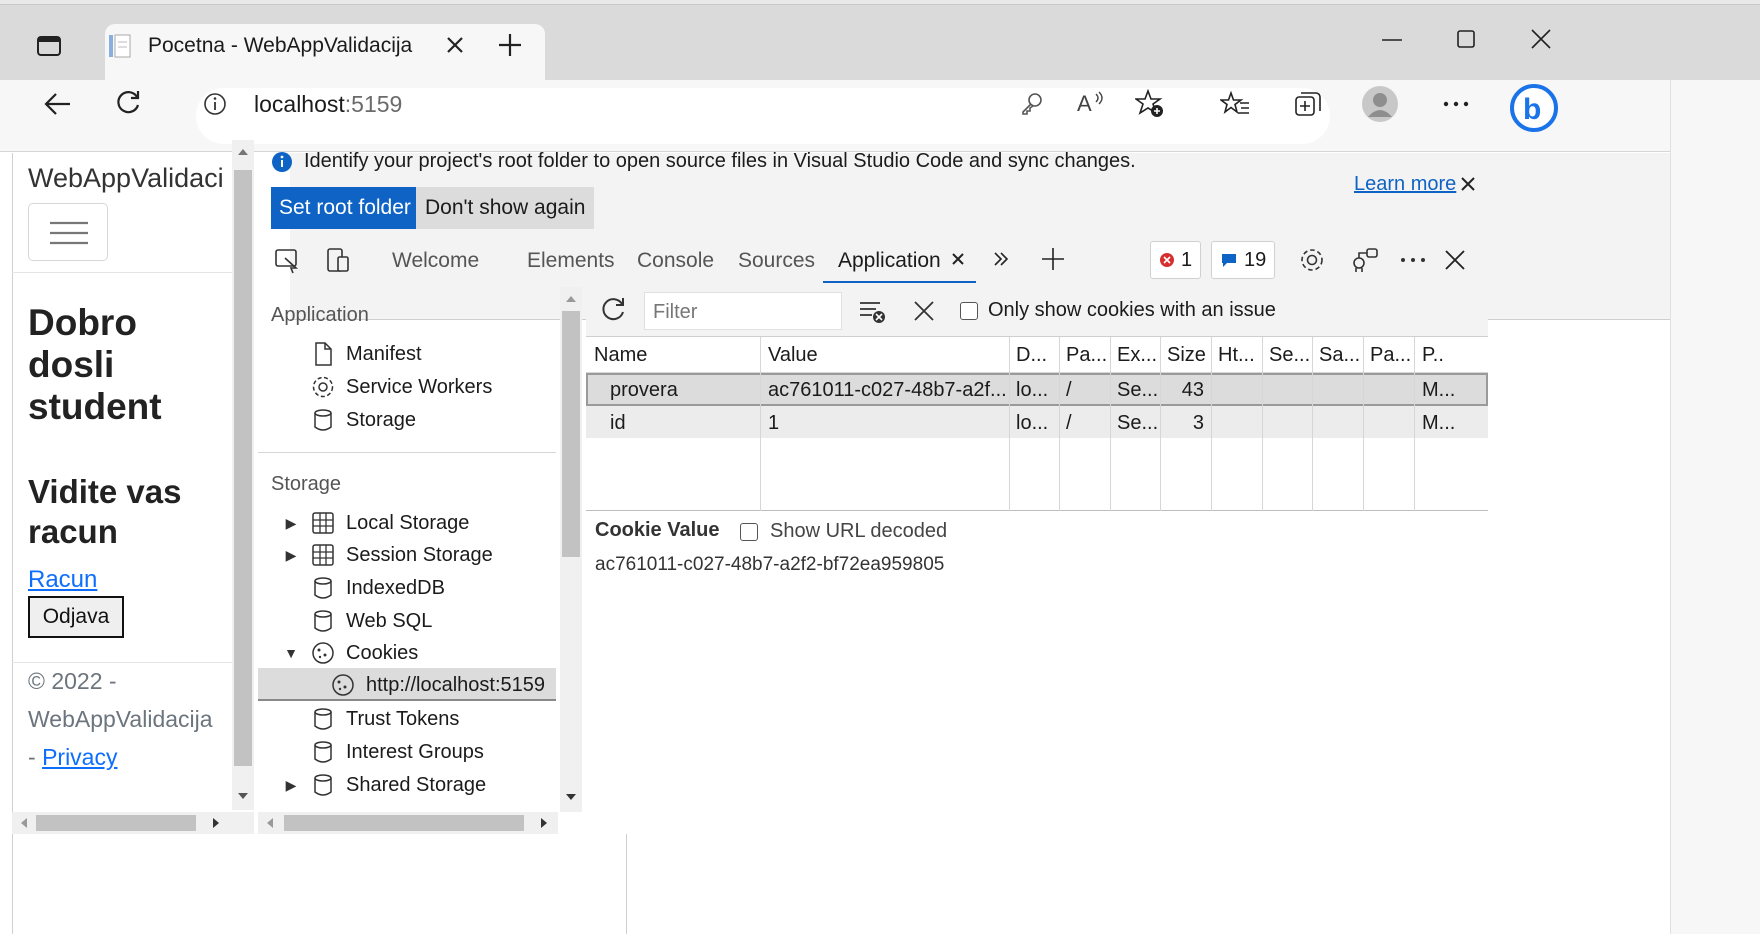 This screenshot has width=1760, height=934. I want to click on clear-filtered-cookies-button, so click(873, 311).